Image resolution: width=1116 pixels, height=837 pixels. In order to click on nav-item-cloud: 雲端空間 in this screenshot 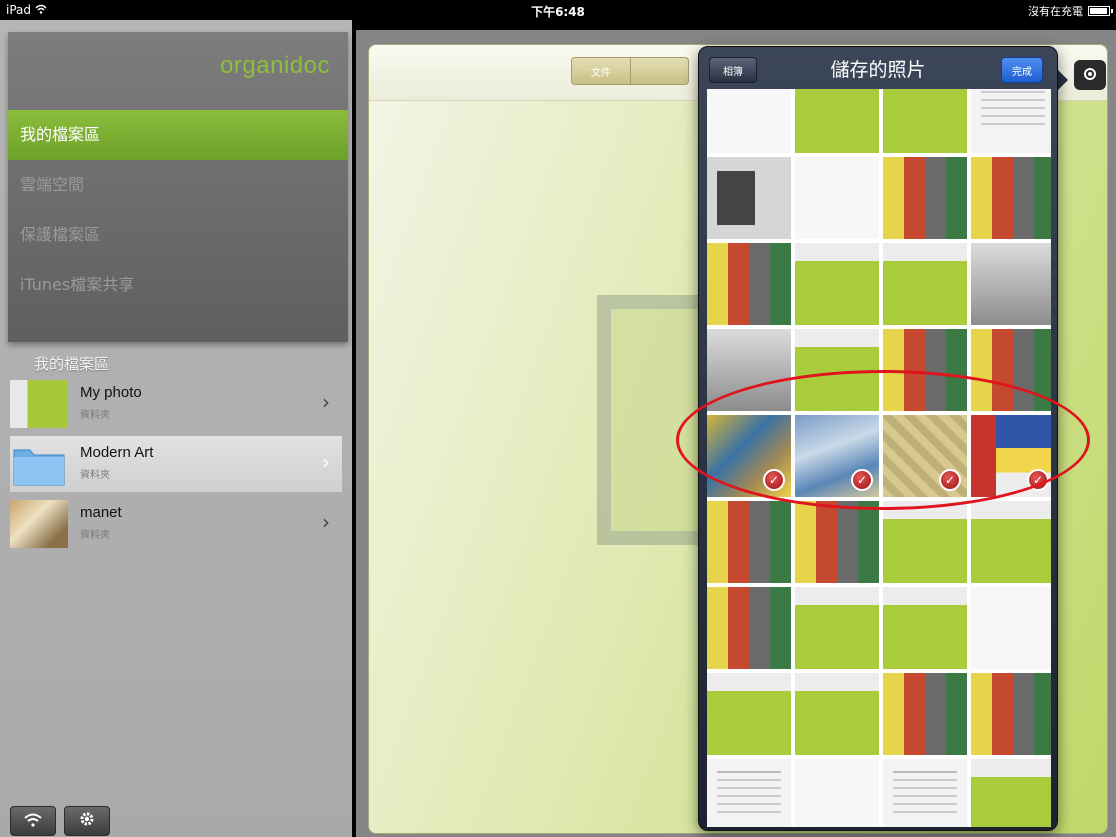, I will do `click(178, 185)`.